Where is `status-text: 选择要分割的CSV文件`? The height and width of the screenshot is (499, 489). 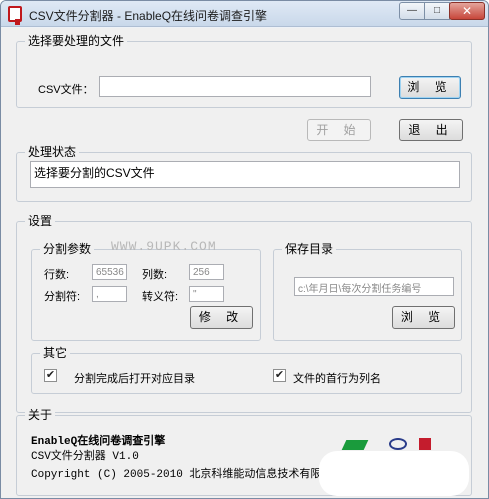
status-text: 选择要分割的CSV文件 is located at coordinates (94, 173).